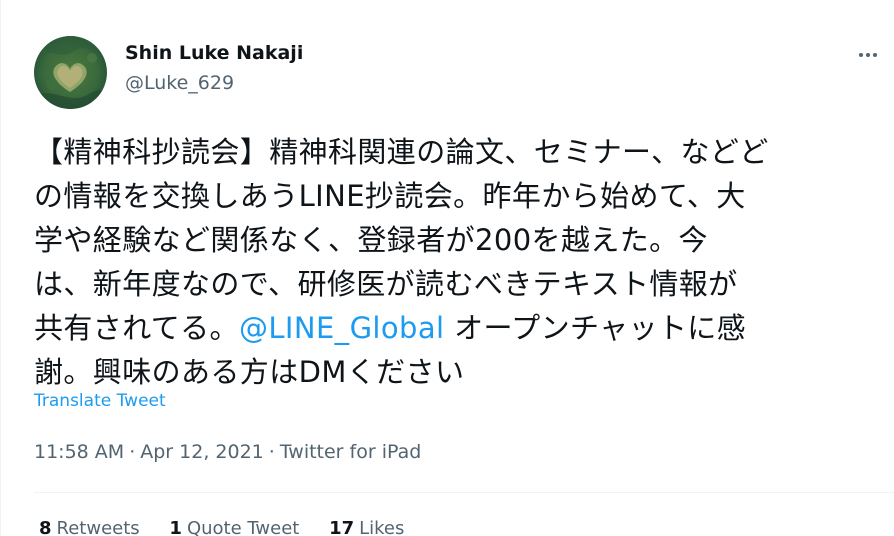 This screenshot has height=536, width=894. What do you see at coordinates (401, 152) in the screenshot?
I see `tweet-text-line: 【精神科抄読会】精神科関連の論文、セミナー、などど` at bounding box center [401, 152].